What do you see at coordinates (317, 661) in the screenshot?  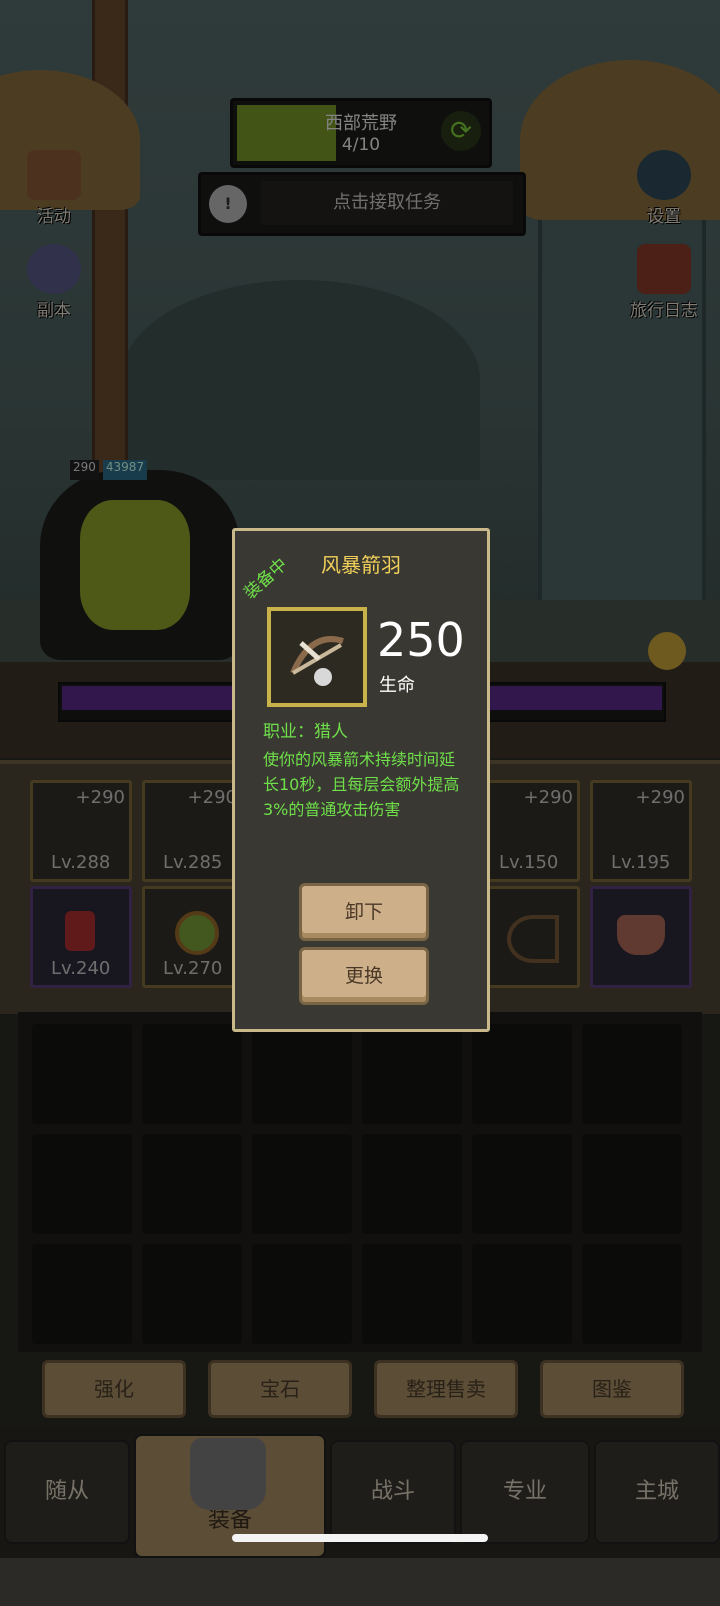 I see `crossbow-icon` at bounding box center [317, 661].